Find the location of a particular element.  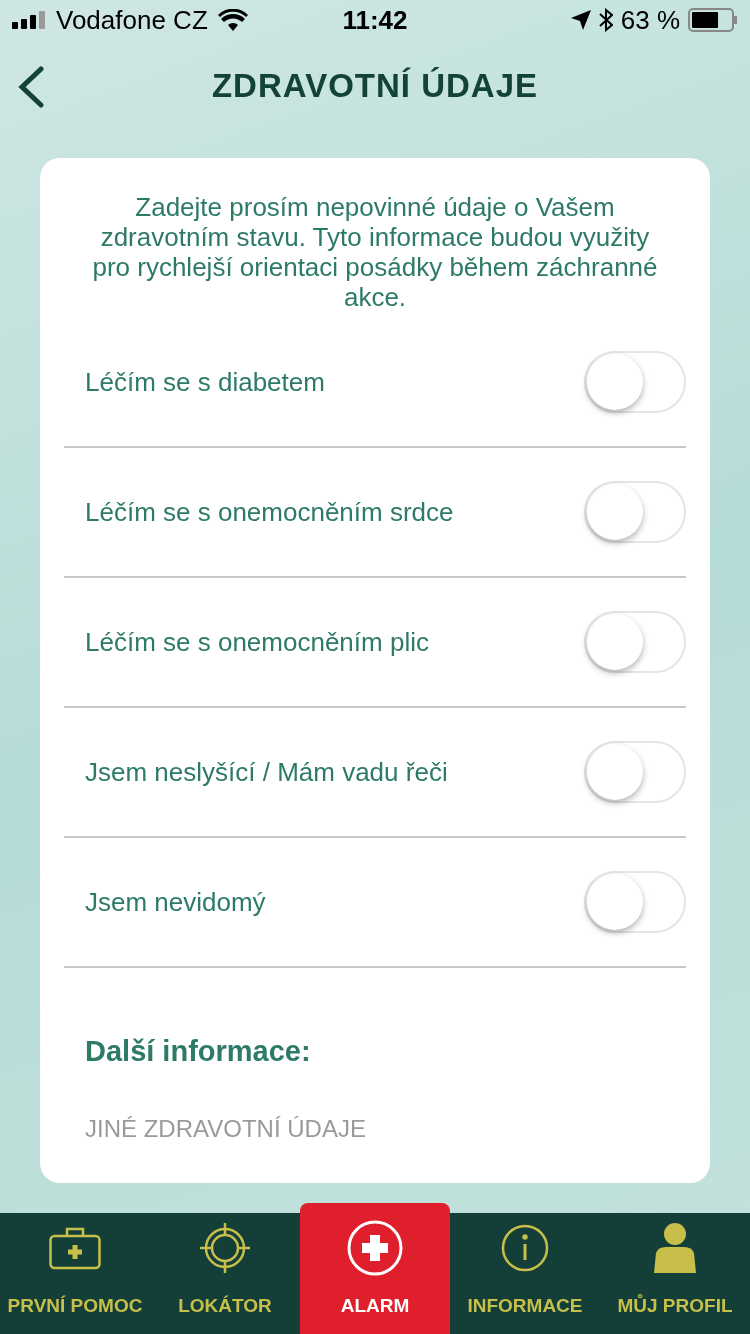

signal-icon is located at coordinates (29, 20).